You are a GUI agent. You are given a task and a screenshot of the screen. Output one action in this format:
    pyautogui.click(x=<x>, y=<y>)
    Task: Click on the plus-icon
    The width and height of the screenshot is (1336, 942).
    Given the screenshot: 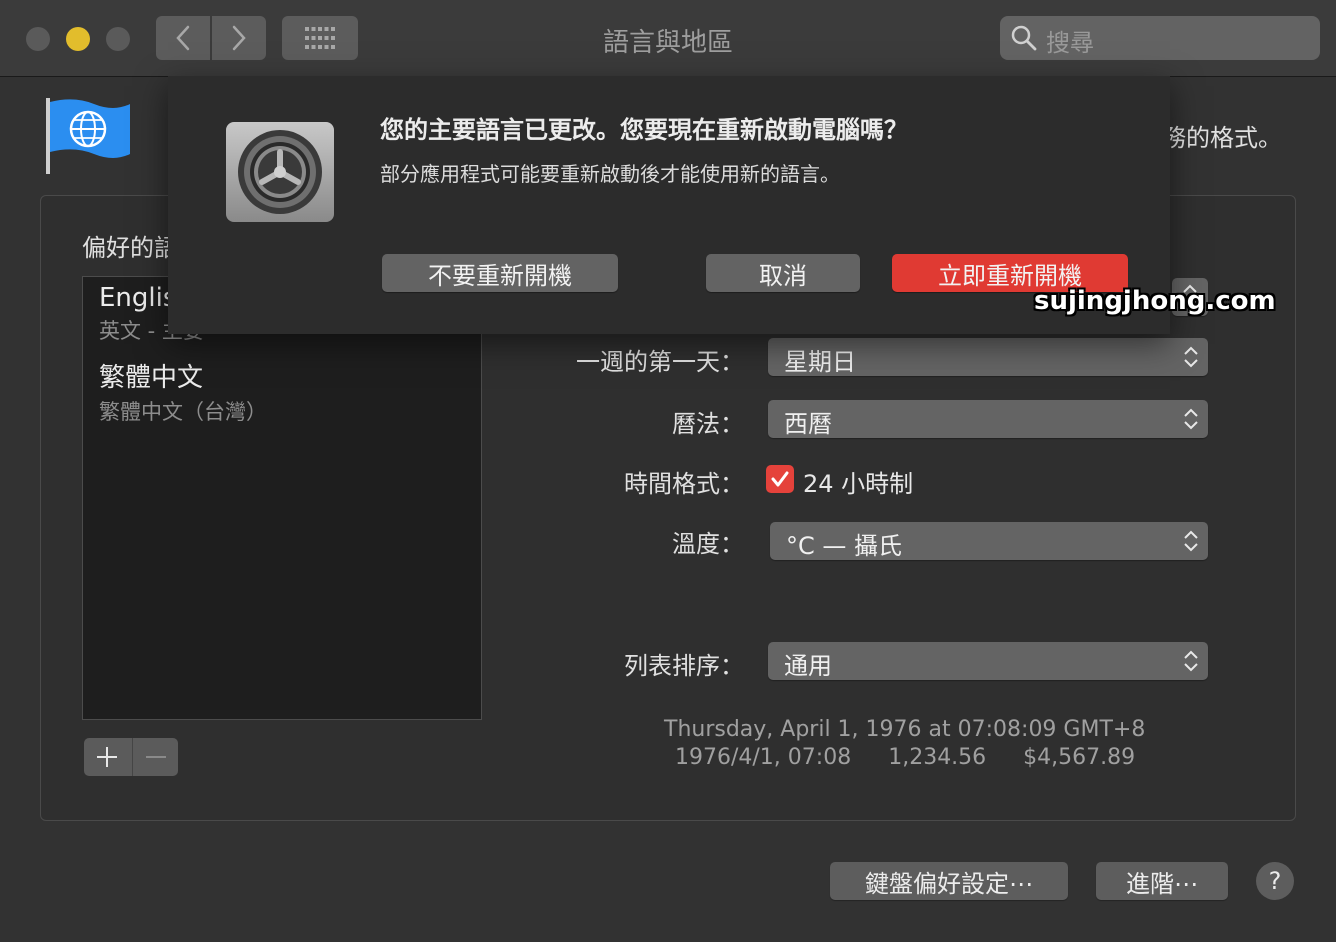 What is the action you would take?
    pyautogui.click(x=107, y=757)
    